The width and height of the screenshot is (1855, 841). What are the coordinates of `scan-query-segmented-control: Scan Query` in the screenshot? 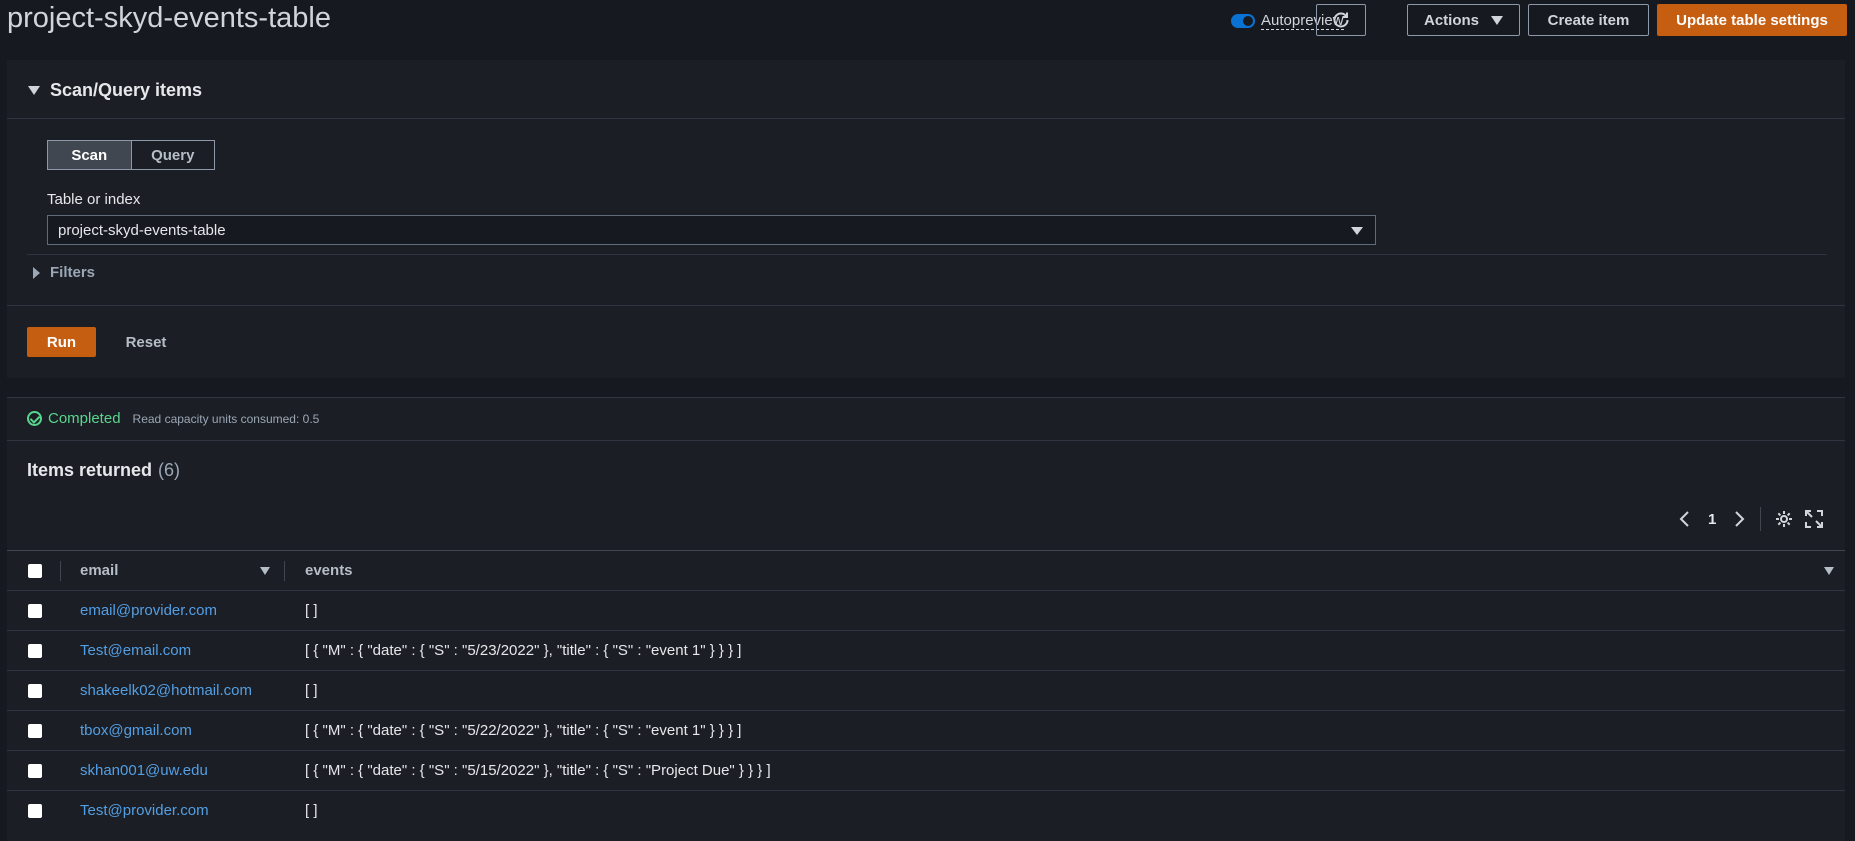 It's located at (131, 155).